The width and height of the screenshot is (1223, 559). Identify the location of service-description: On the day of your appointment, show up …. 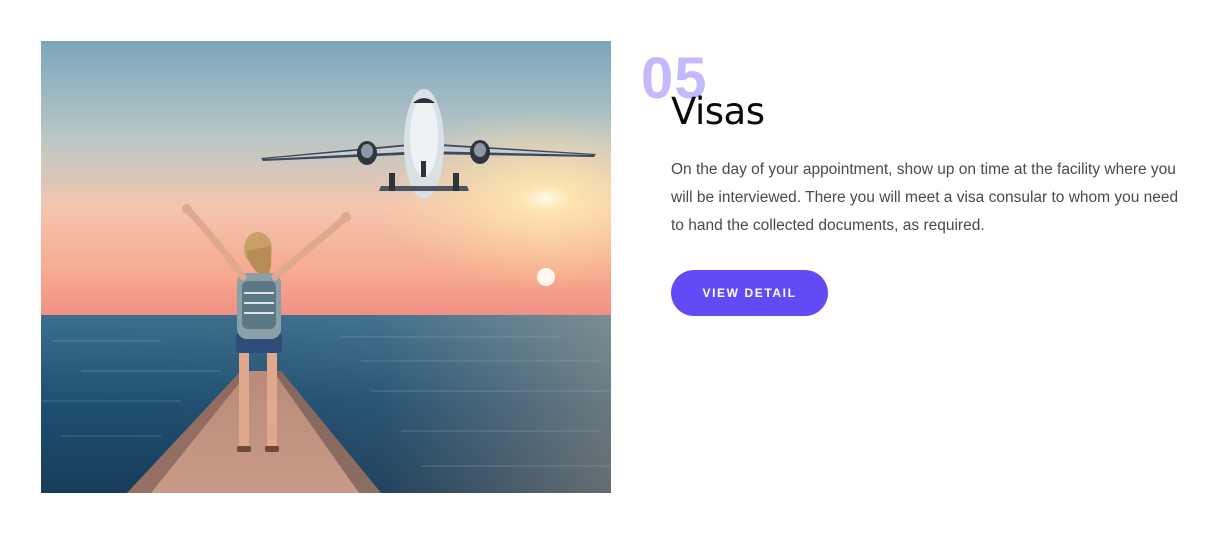
(925, 197).